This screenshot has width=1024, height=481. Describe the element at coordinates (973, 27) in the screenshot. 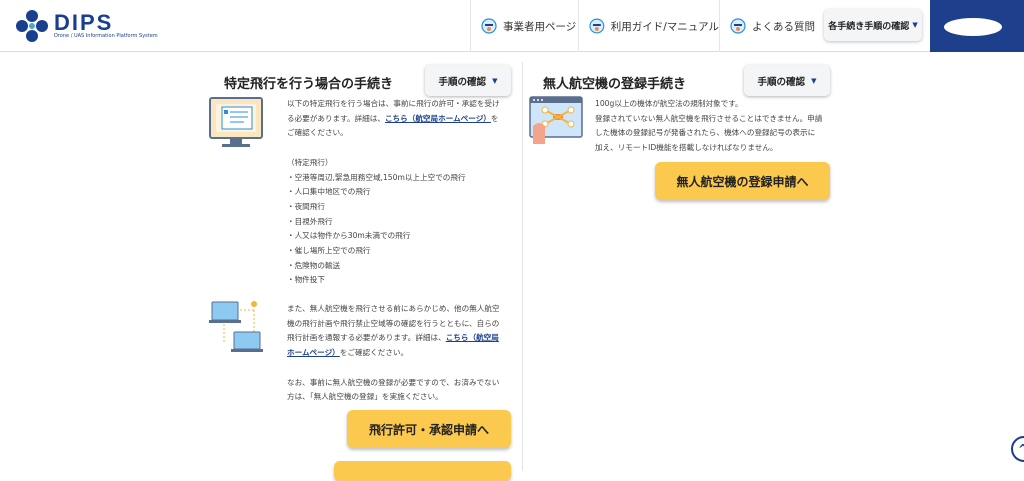

I see `redacted-username` at that location.